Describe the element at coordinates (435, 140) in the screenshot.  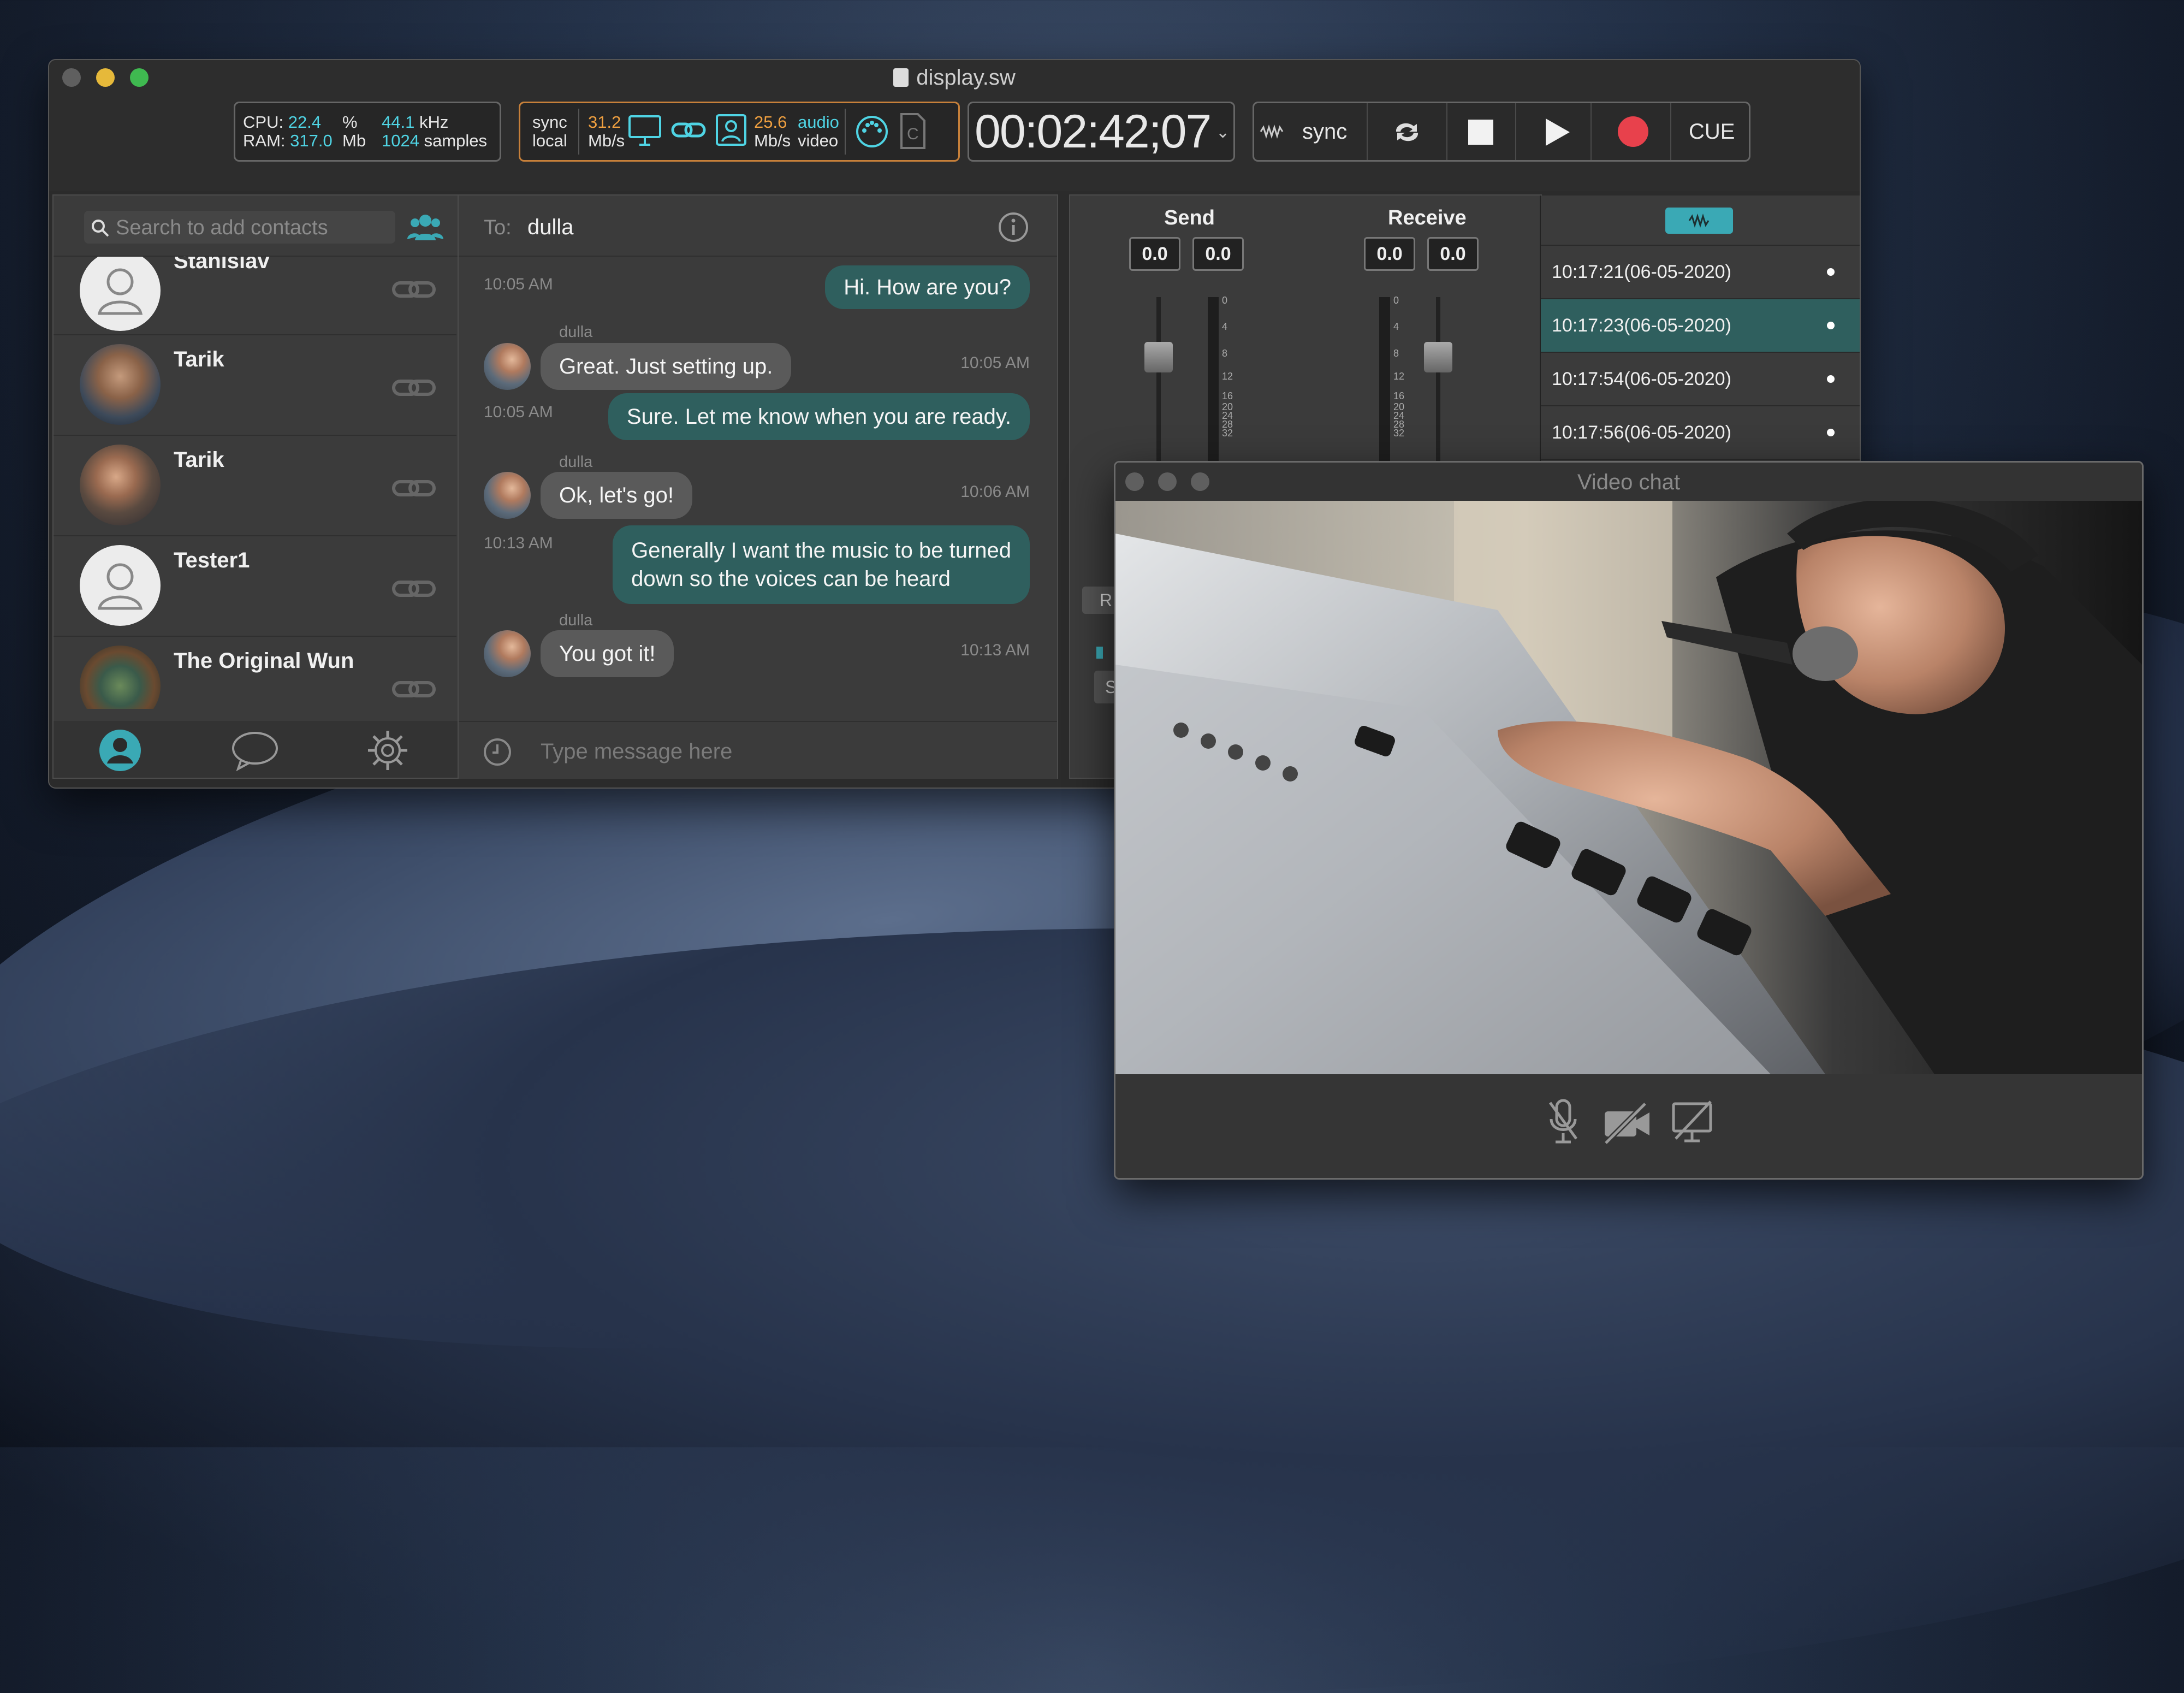
I see `buffer-size: 1024 samples` at that location.